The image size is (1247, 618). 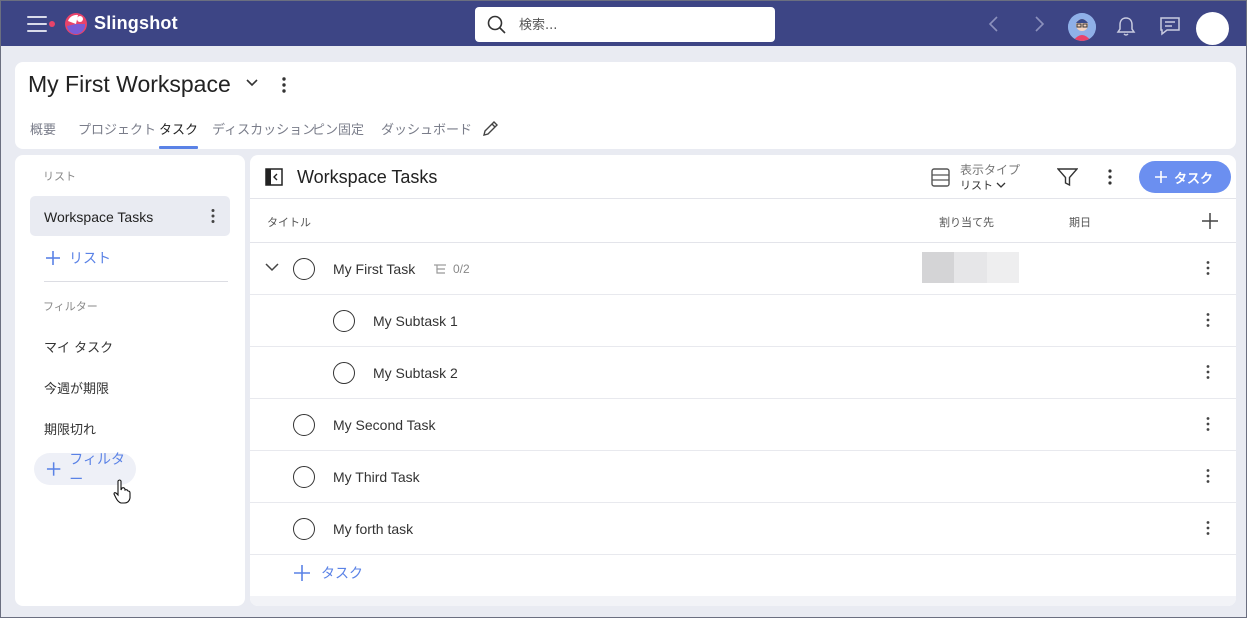 I want to click on add-task-row-button: タスク, so click(x=328, y=573).